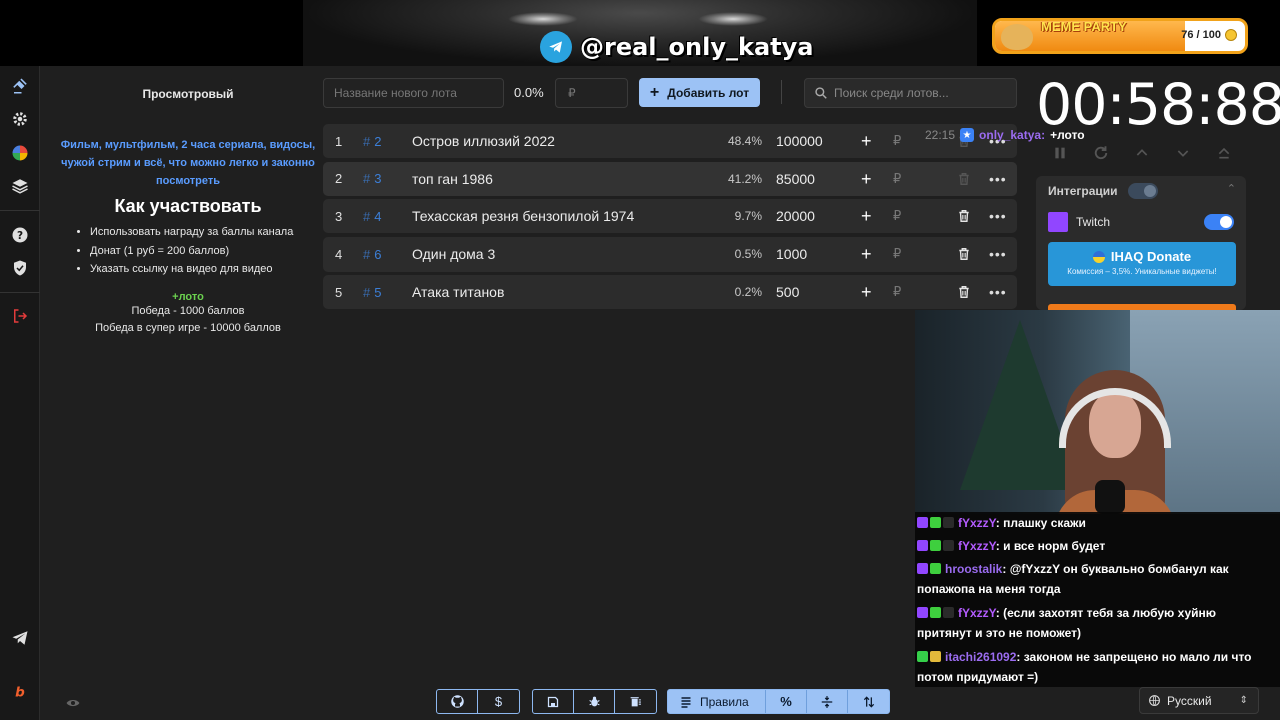  What do you see at coordinates (1231, 188) in the screenshot?
I see `collapse-icon: ⌃` at bounding box center [1231, 188].